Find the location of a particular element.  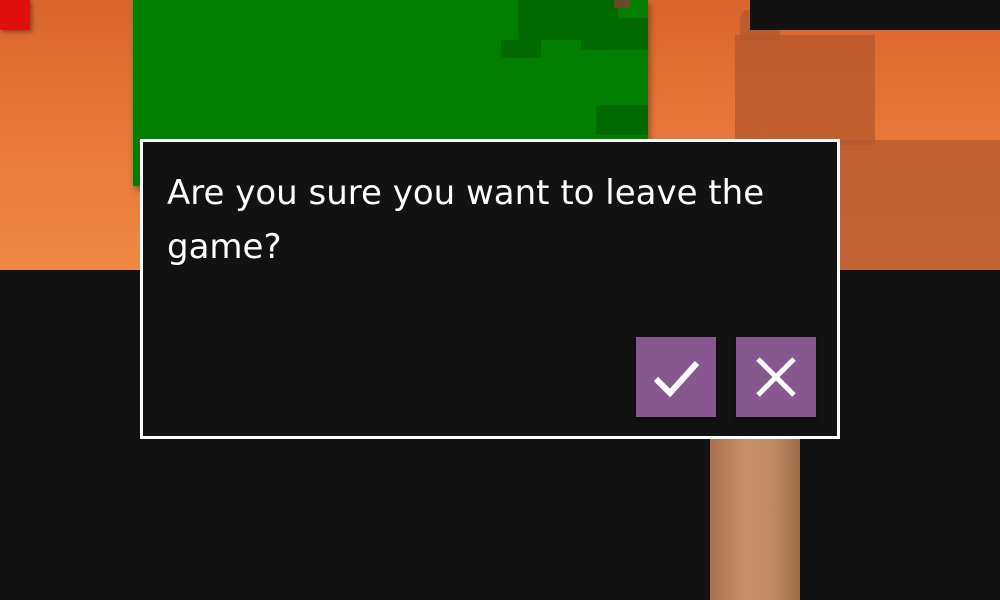

dialog-message: Are you sure you want to leave the game? is located at coordinates (466, 220).